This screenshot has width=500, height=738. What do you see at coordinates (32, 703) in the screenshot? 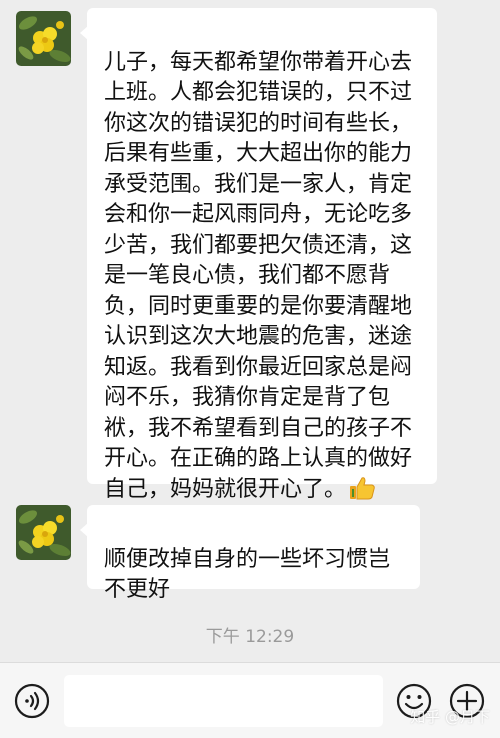
I see `voice-icon` at bounding box center [32, 703].